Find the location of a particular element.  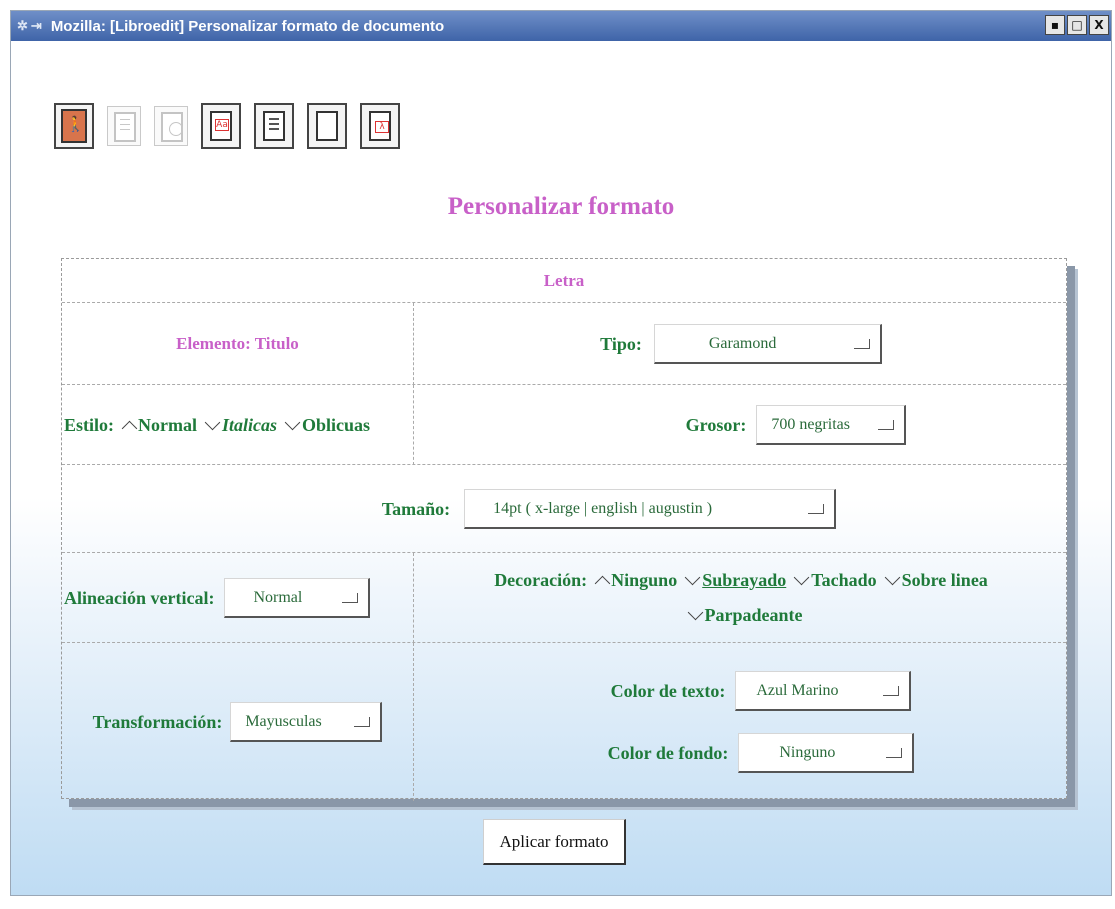

symbol-format-button: λ is located at coordinates (380, 126).